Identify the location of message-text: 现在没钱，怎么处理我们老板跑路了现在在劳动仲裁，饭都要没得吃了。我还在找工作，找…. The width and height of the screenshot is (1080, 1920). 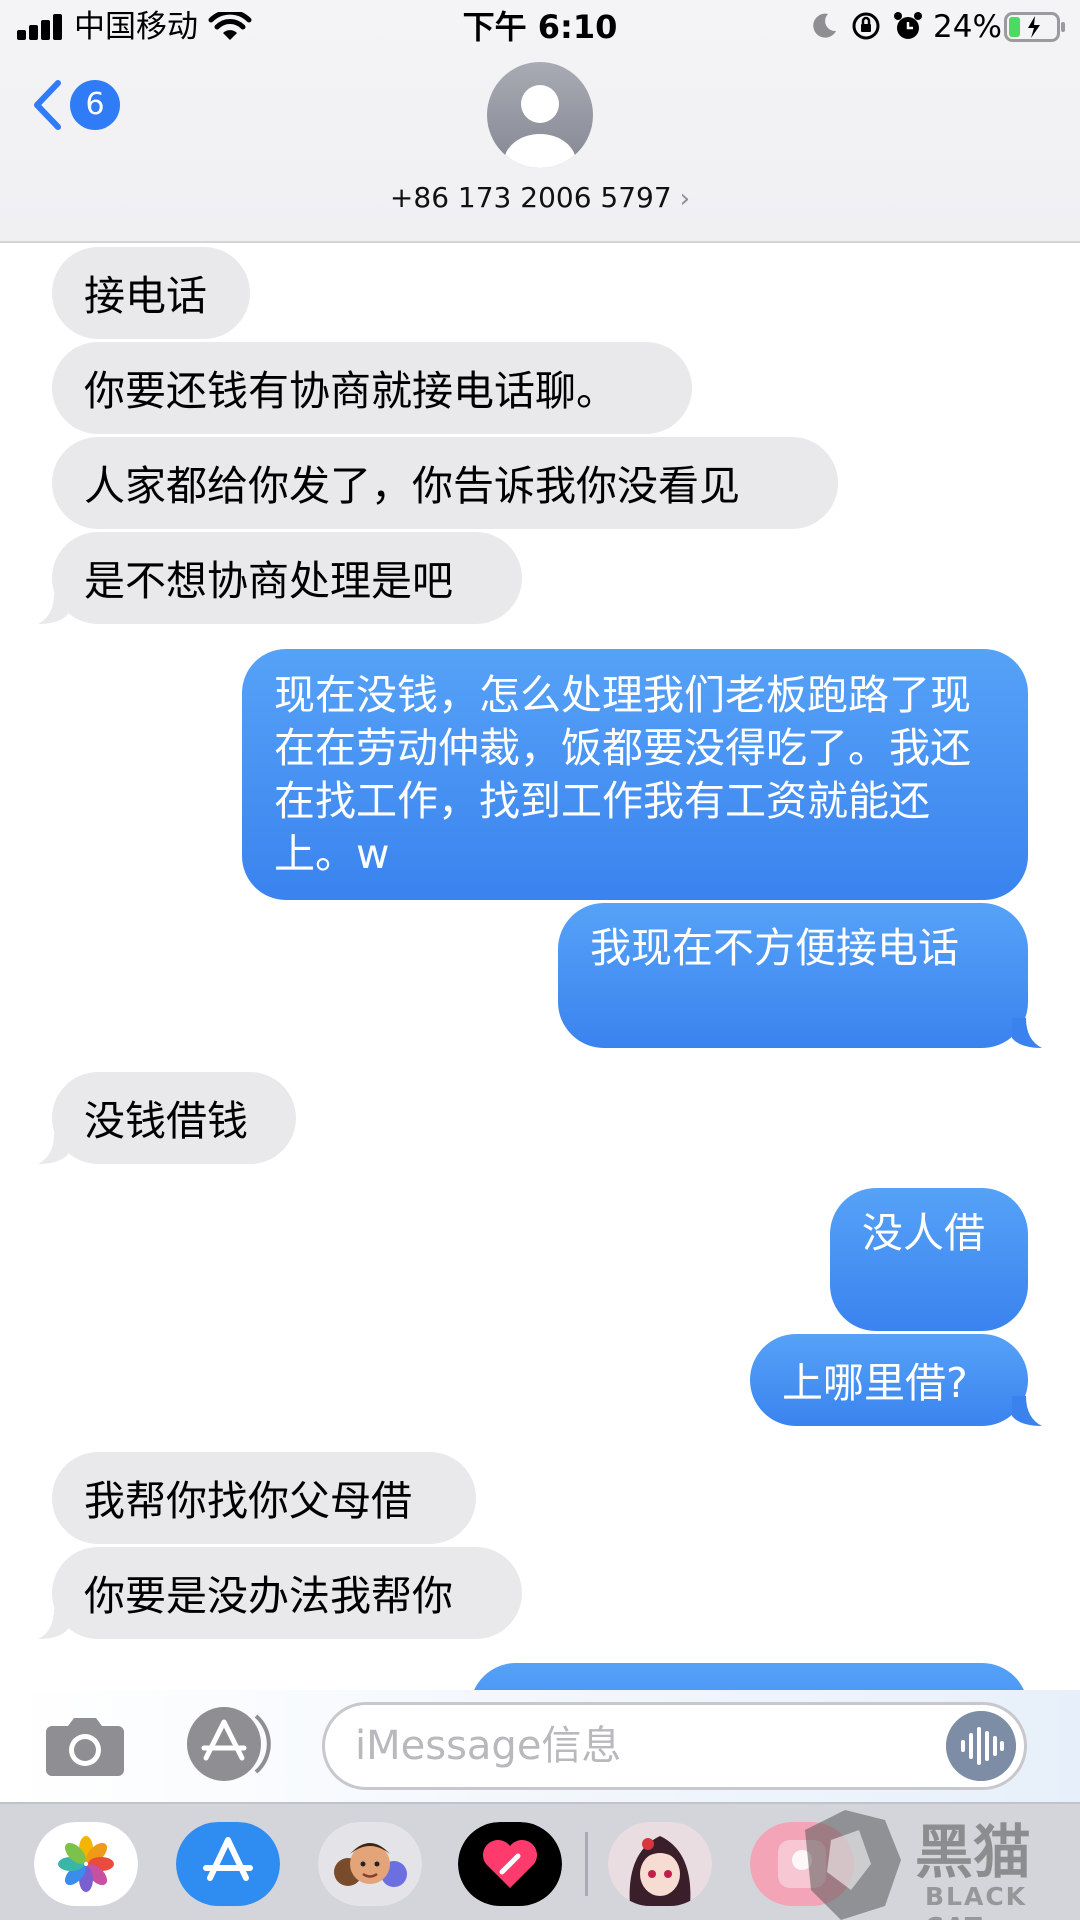
(622, 774).